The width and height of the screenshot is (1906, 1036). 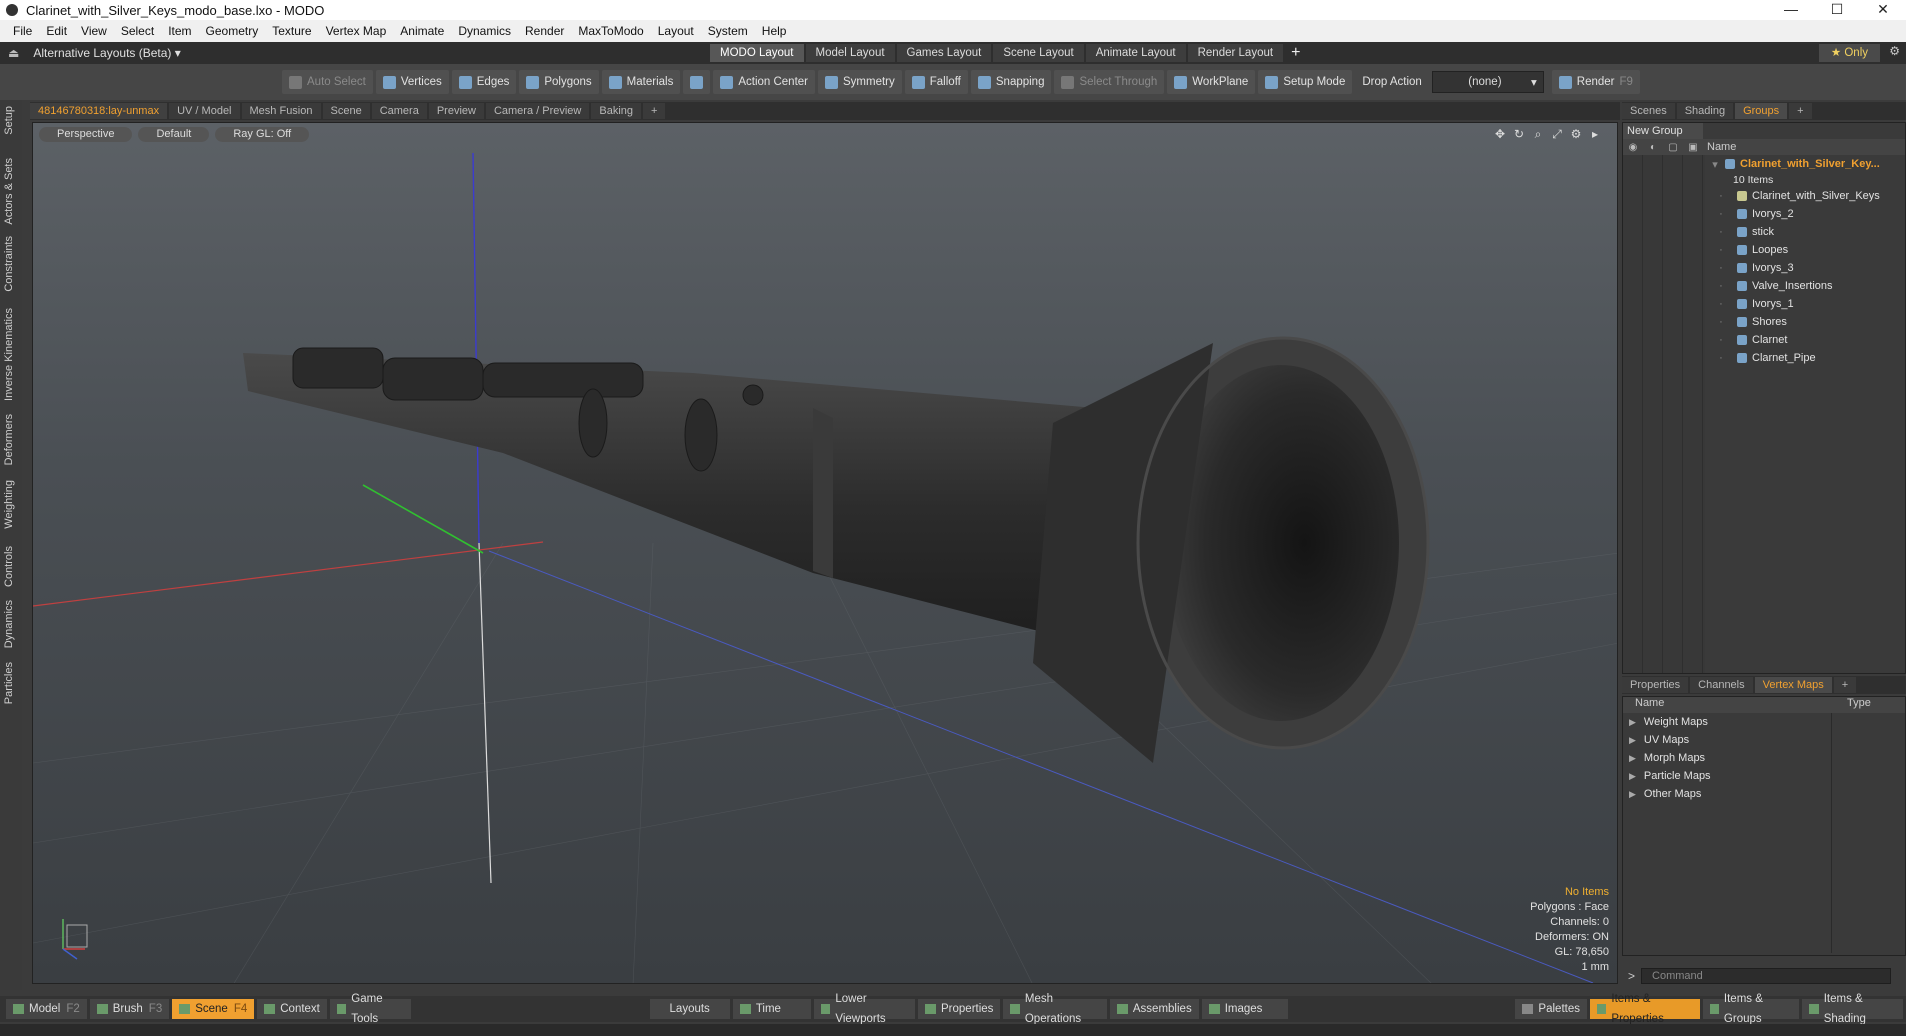 I want to click on eject-icon: ⏏, so click(x=13, y=53).